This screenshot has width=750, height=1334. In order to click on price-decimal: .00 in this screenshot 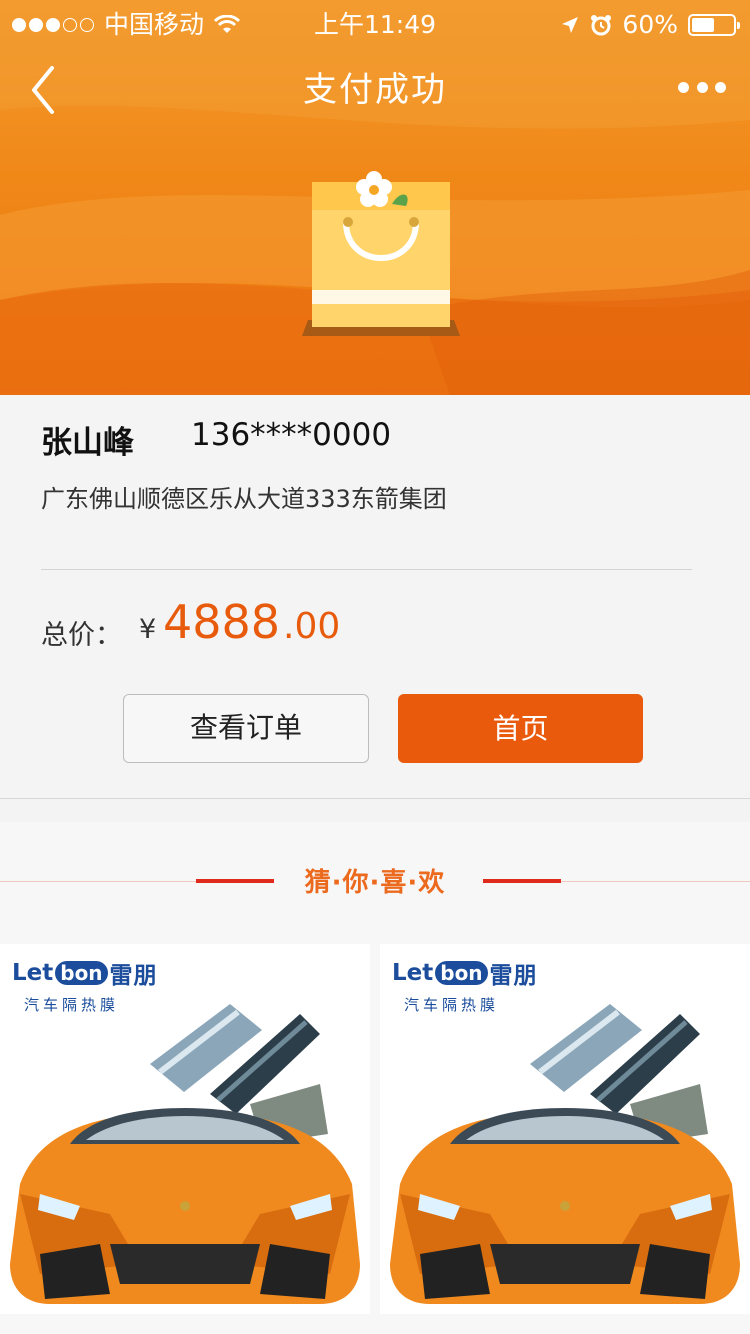, I will do `click(312, 626)`.